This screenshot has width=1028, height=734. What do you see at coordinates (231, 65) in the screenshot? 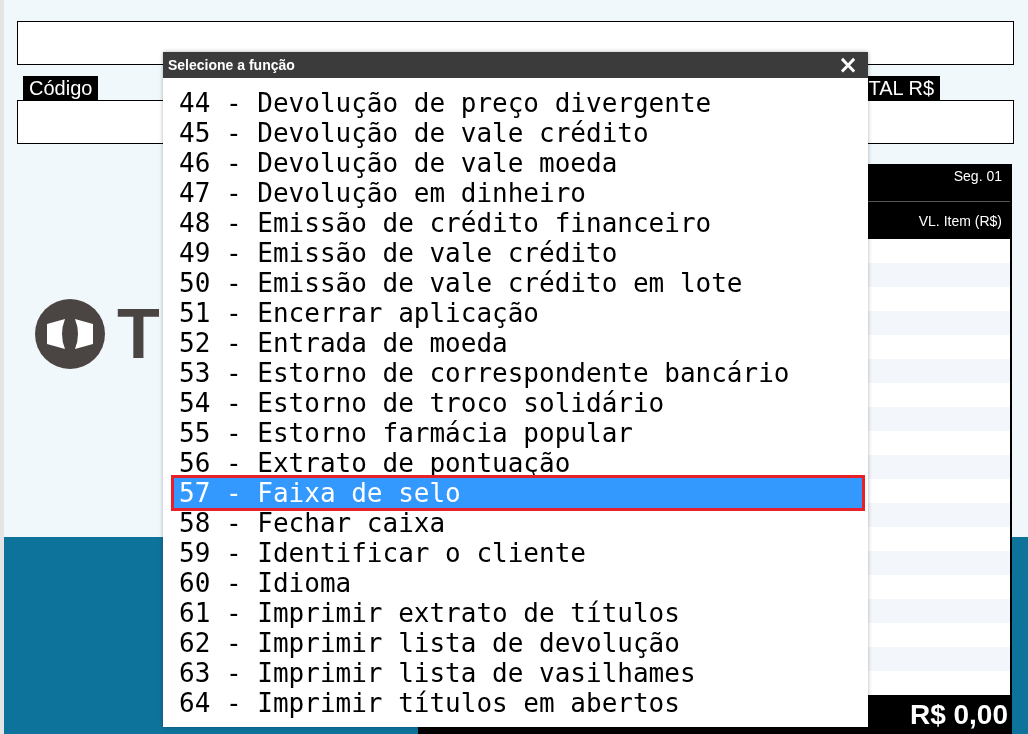
I see `dialog-title: Selecione a função` at bounding box center [231, 65].